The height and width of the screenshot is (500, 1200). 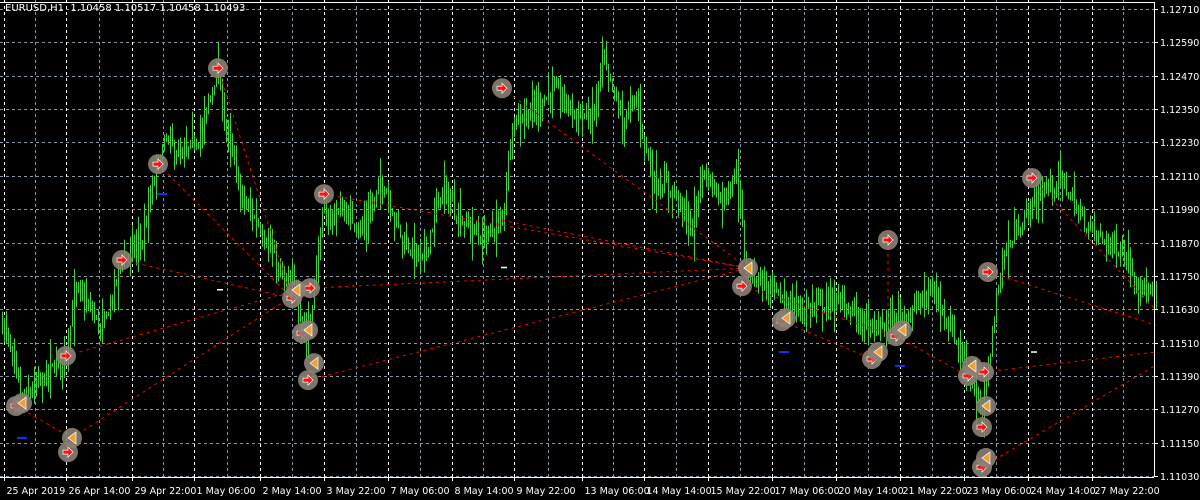 What do you see at coordinates (1063, 491) in the screenshot?
I see `x-tick-label: 24 May 14:00` at bounding box center [1063, 491].